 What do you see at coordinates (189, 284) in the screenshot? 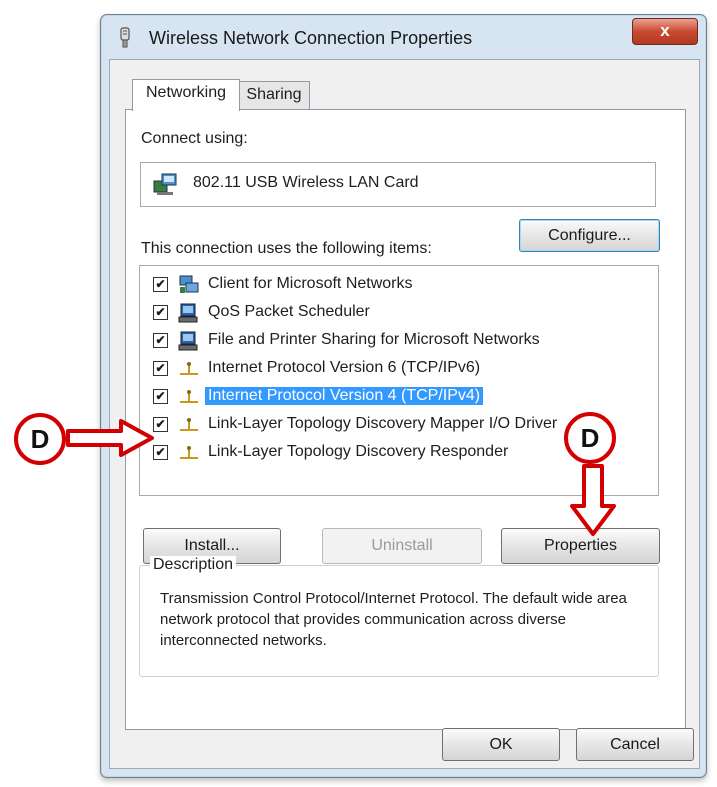
I see `network-client-icon` at bounding box center [189, 284].